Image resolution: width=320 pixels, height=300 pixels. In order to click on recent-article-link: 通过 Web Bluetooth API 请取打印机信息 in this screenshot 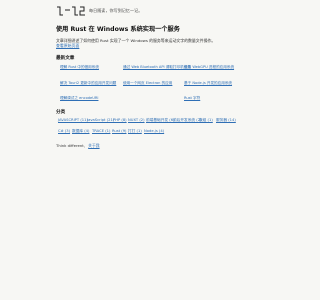, I will do `click(157, 67)`.